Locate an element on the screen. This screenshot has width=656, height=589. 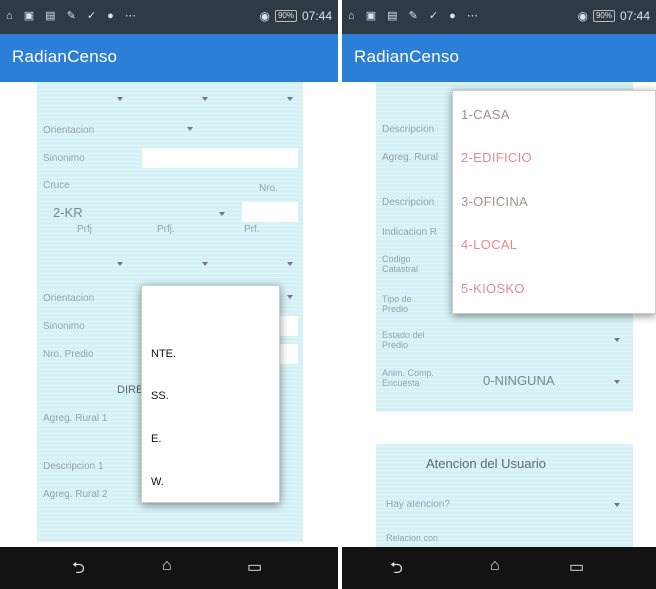
dropdown-option: E. is located at coordinates (156, 439).